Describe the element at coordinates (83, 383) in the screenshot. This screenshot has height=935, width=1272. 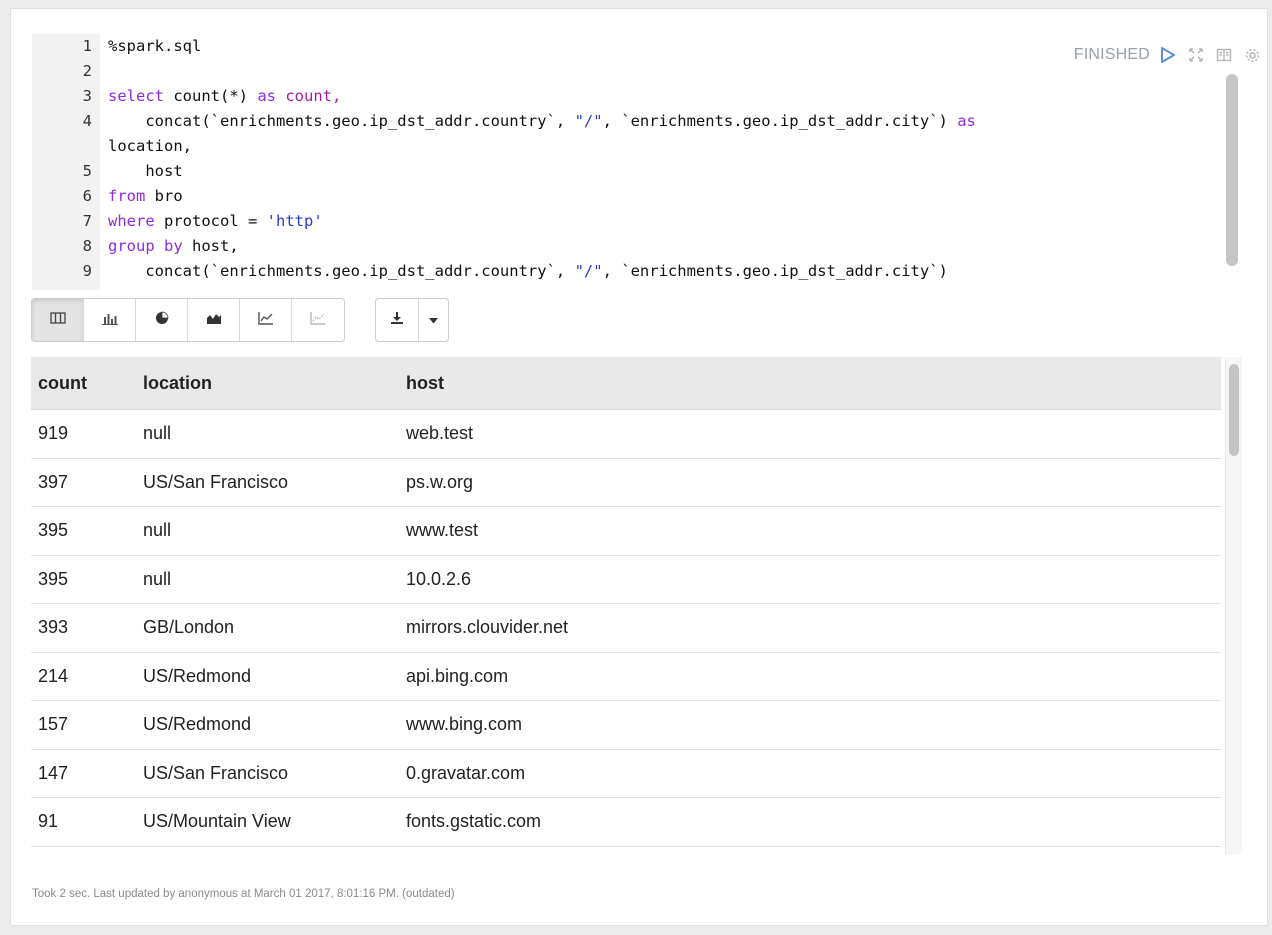
I see `column-header-count: count` at that location.